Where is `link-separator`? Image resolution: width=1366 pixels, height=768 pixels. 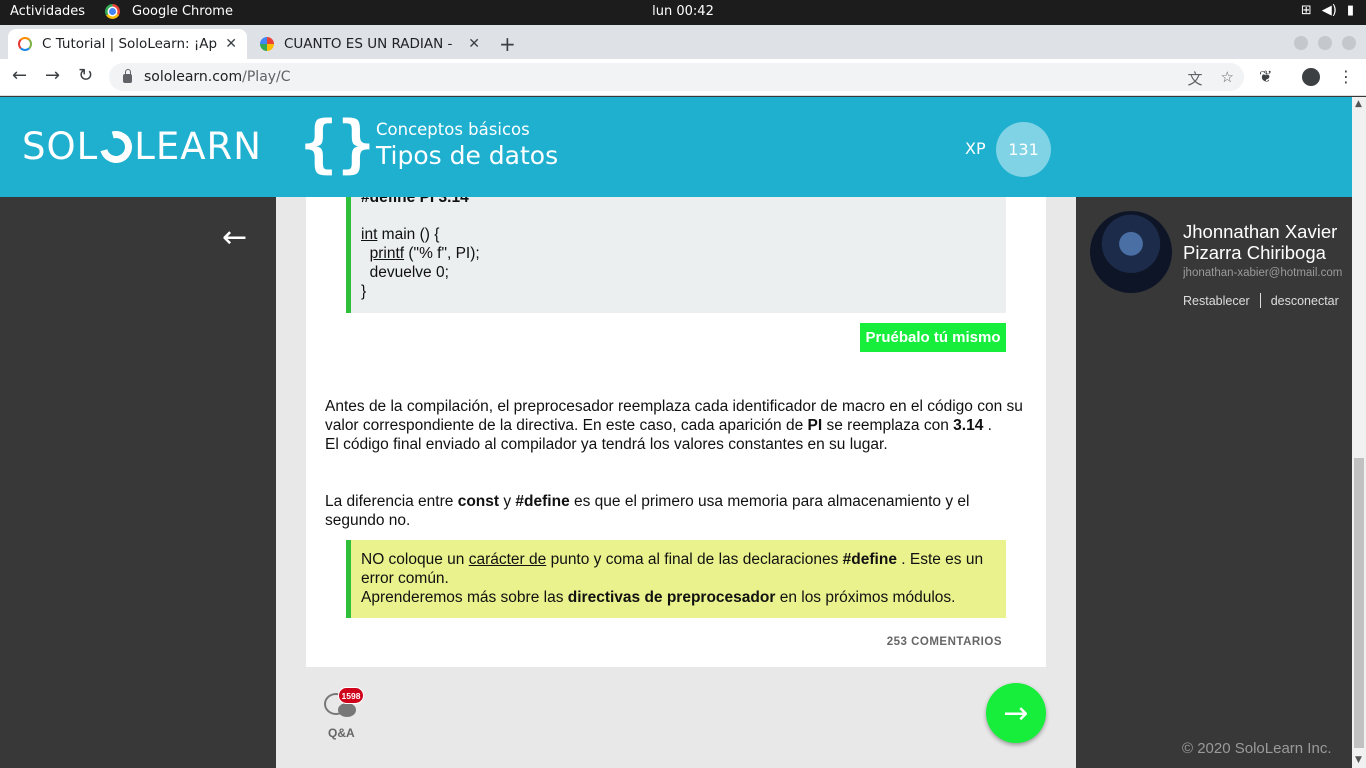
link-separator is located at coordinates (1260, 300).